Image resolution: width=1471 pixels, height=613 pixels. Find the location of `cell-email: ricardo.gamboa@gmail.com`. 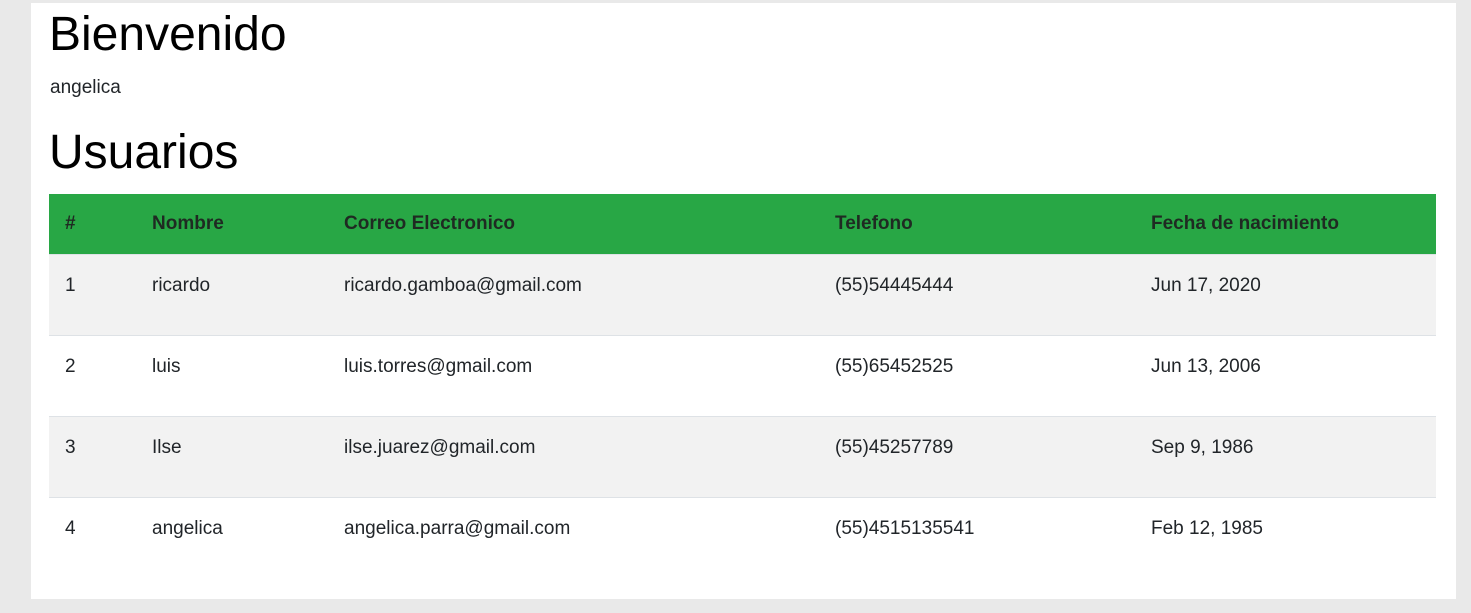

cell-email: ricardo.gamboa@gmail.com is located at coordinates (463, 285).